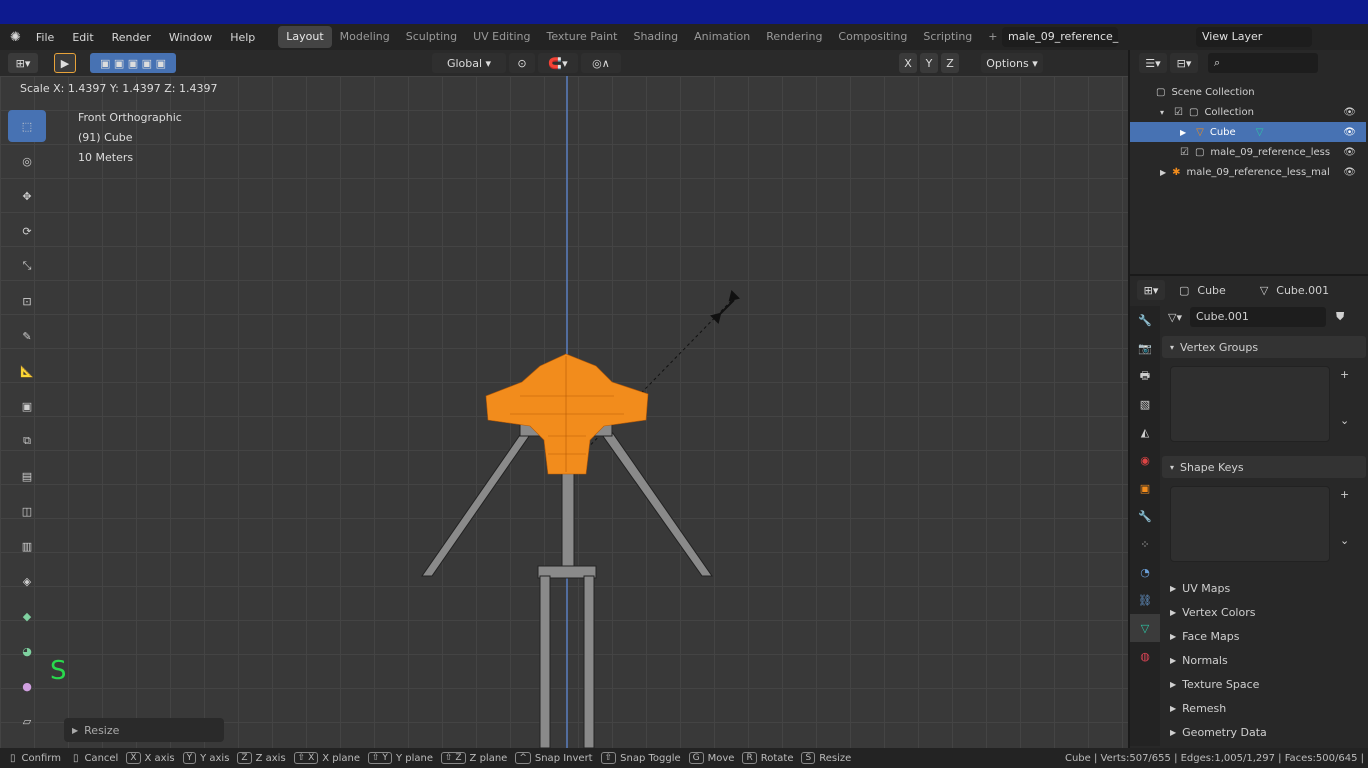  Describe the element at coordinates (501, 37) in the screenshot. I see `tab-uv-editing: UV Editing` at that location.